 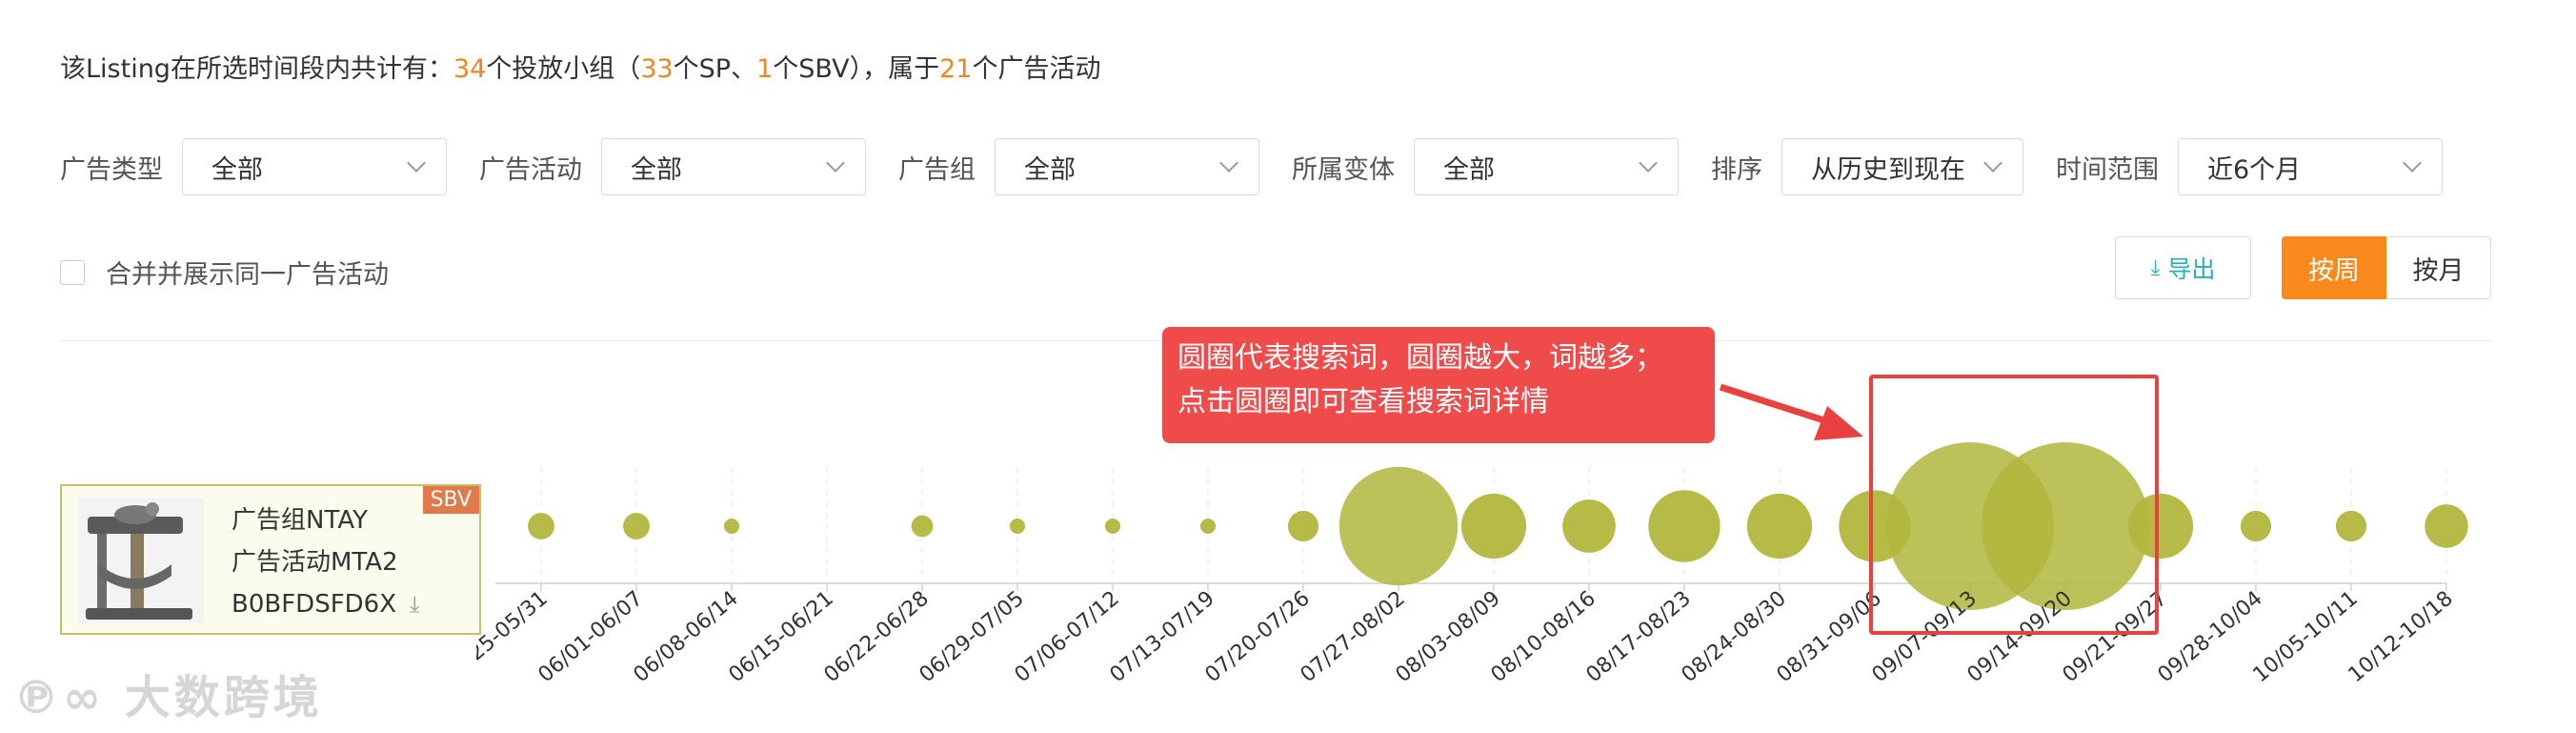 I want to click on view-toggle: 按周 按月, so click(x=2386, y=267).